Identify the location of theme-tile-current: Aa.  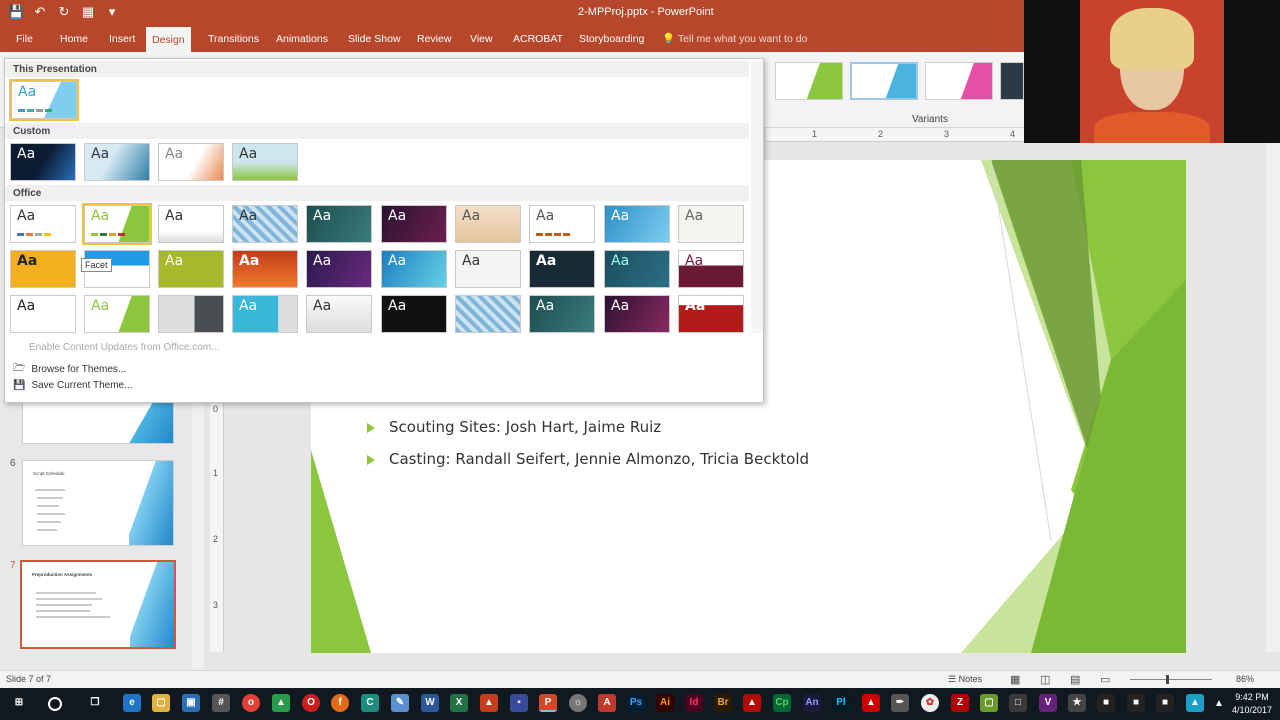
(44, 100).